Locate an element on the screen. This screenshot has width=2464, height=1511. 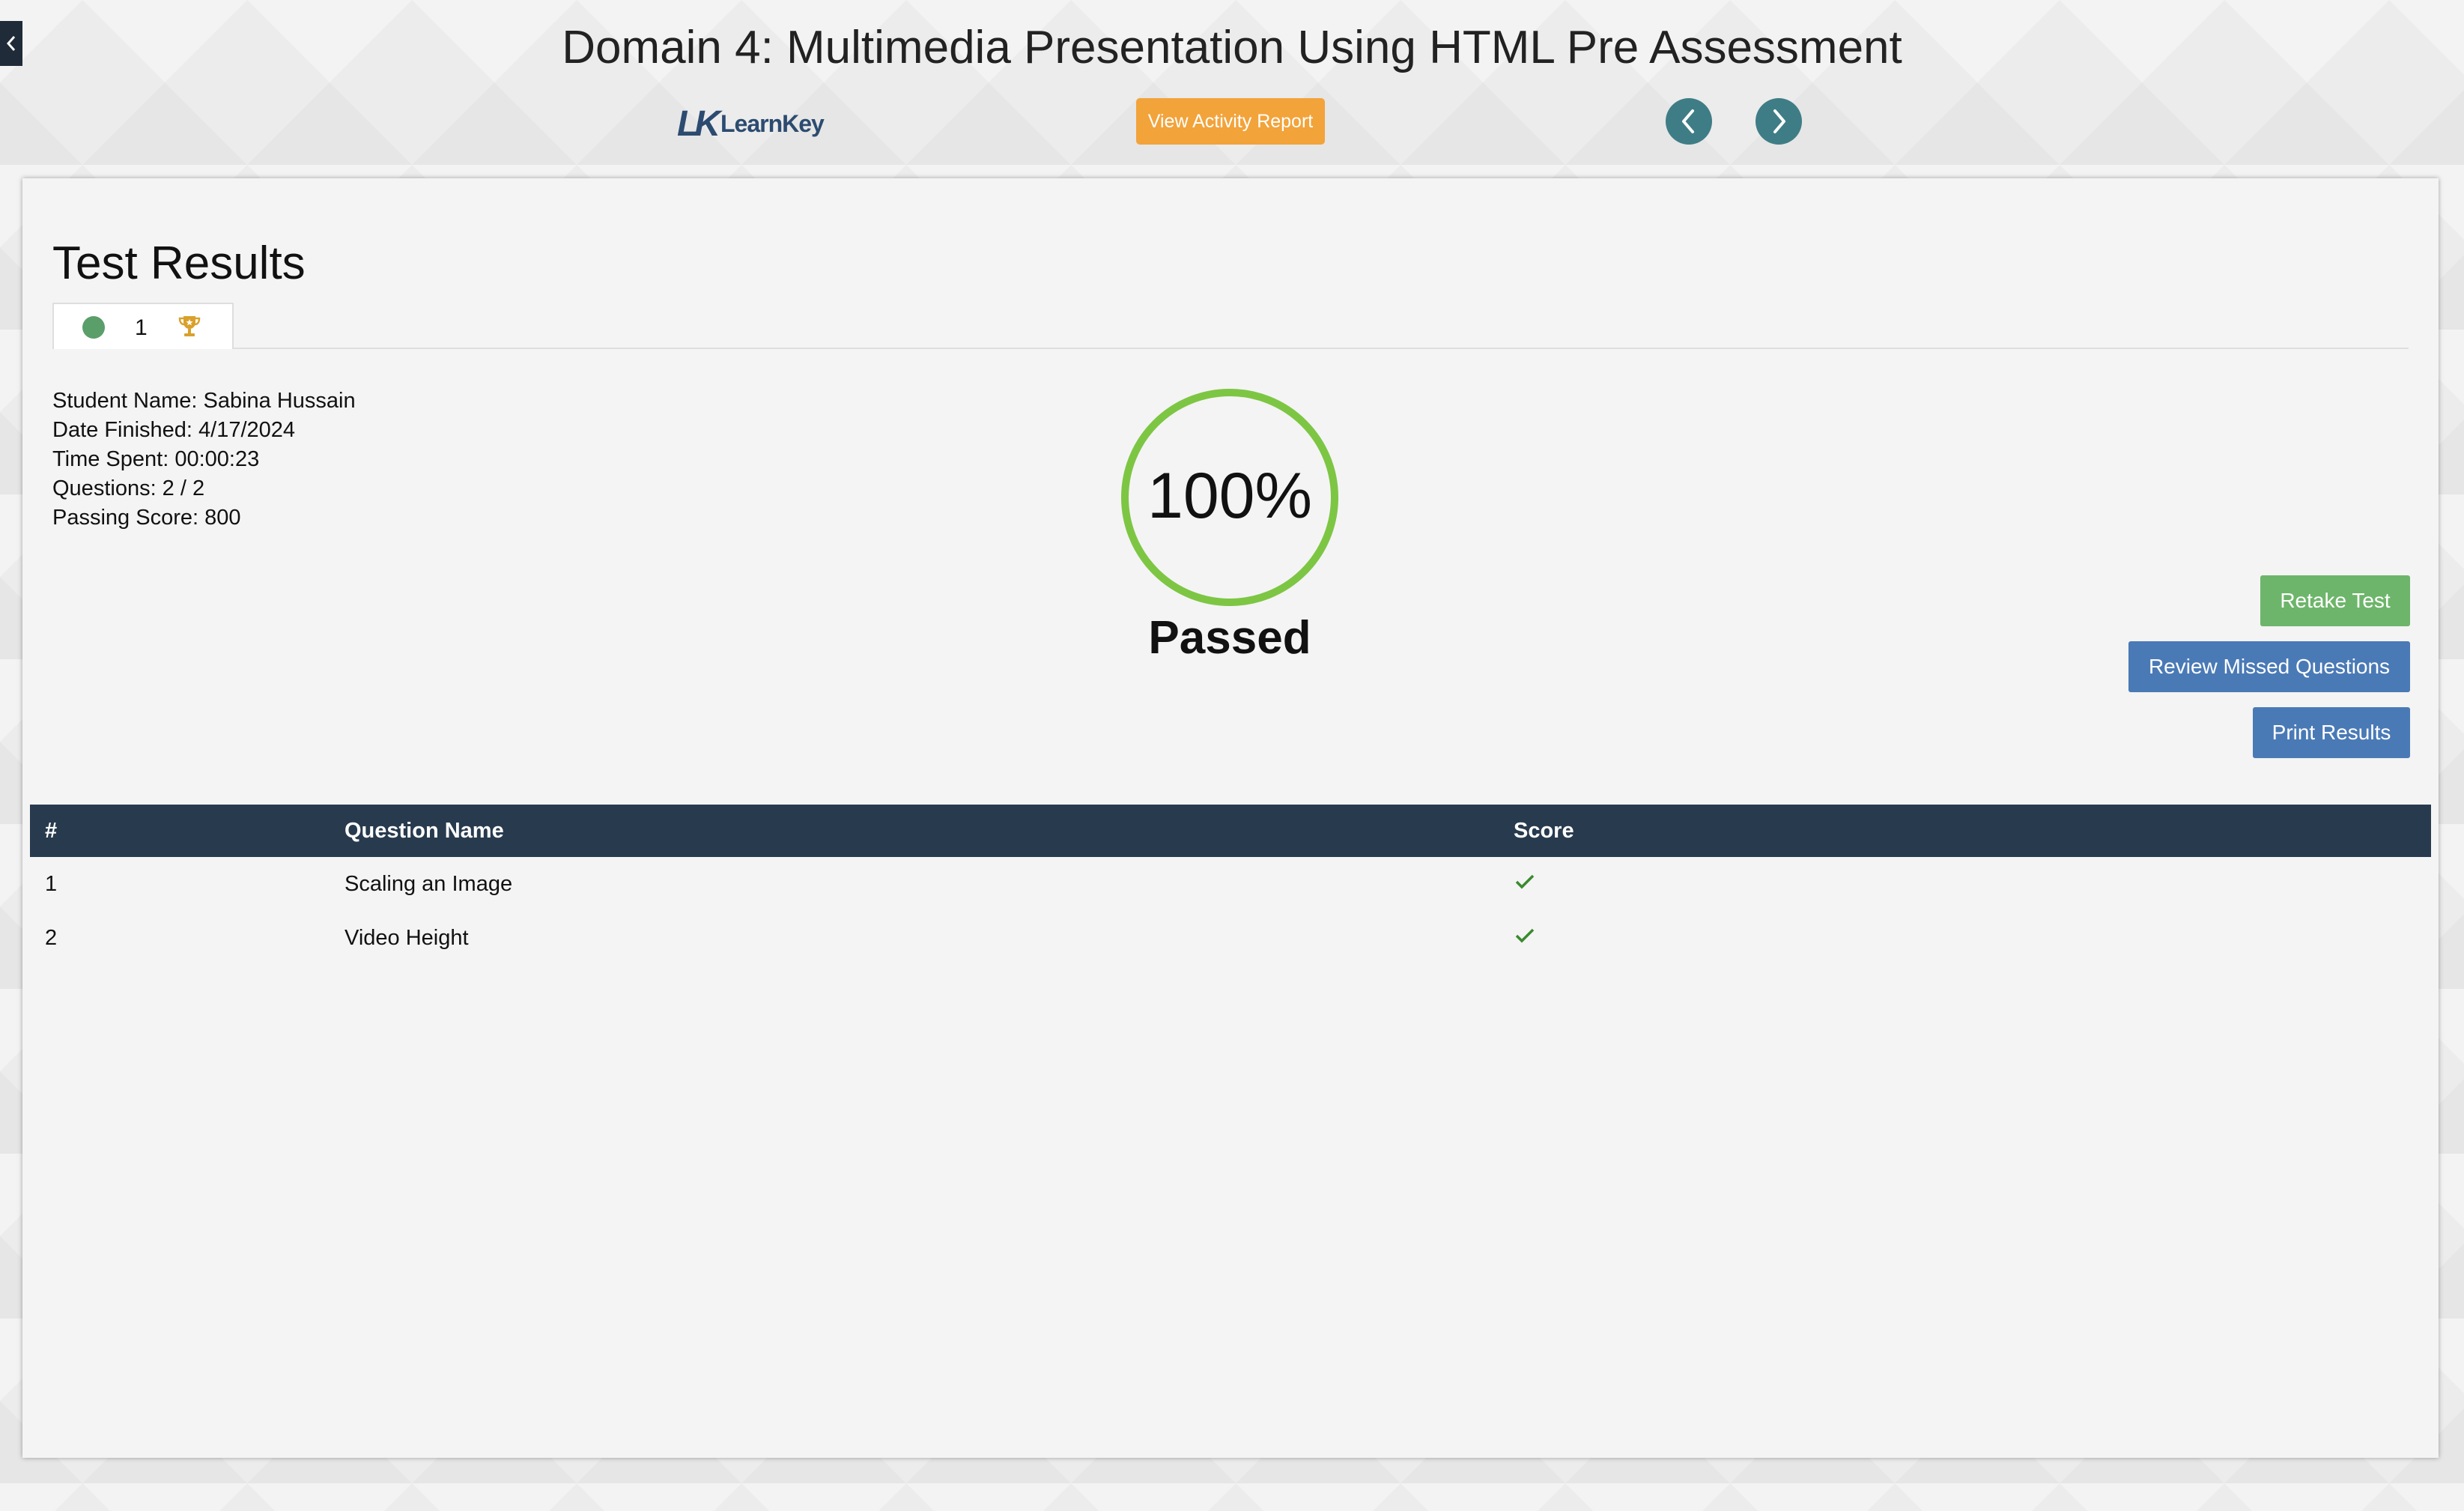
previous-button is located at coordinates (1689, 121).